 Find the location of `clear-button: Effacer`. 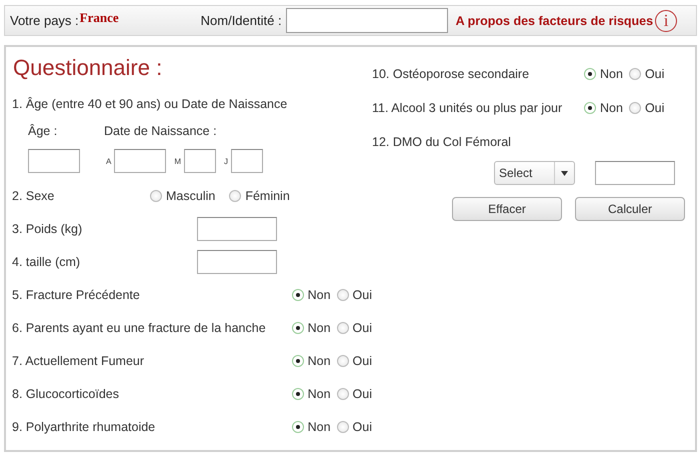

clear-button: Effacer is located at coordinates (507, 209).